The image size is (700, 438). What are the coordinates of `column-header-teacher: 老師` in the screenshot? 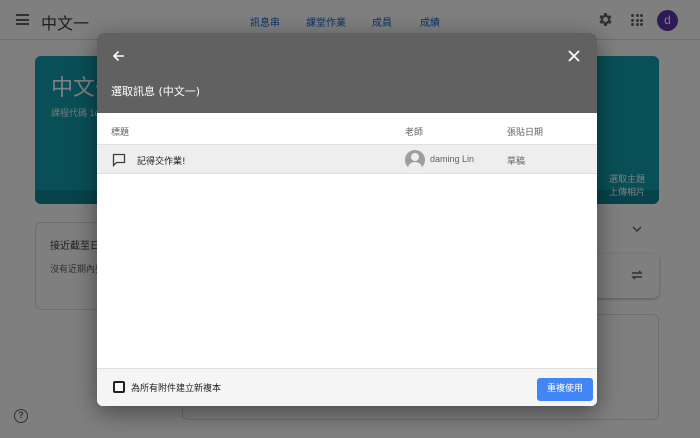 It's located at (414, 133).